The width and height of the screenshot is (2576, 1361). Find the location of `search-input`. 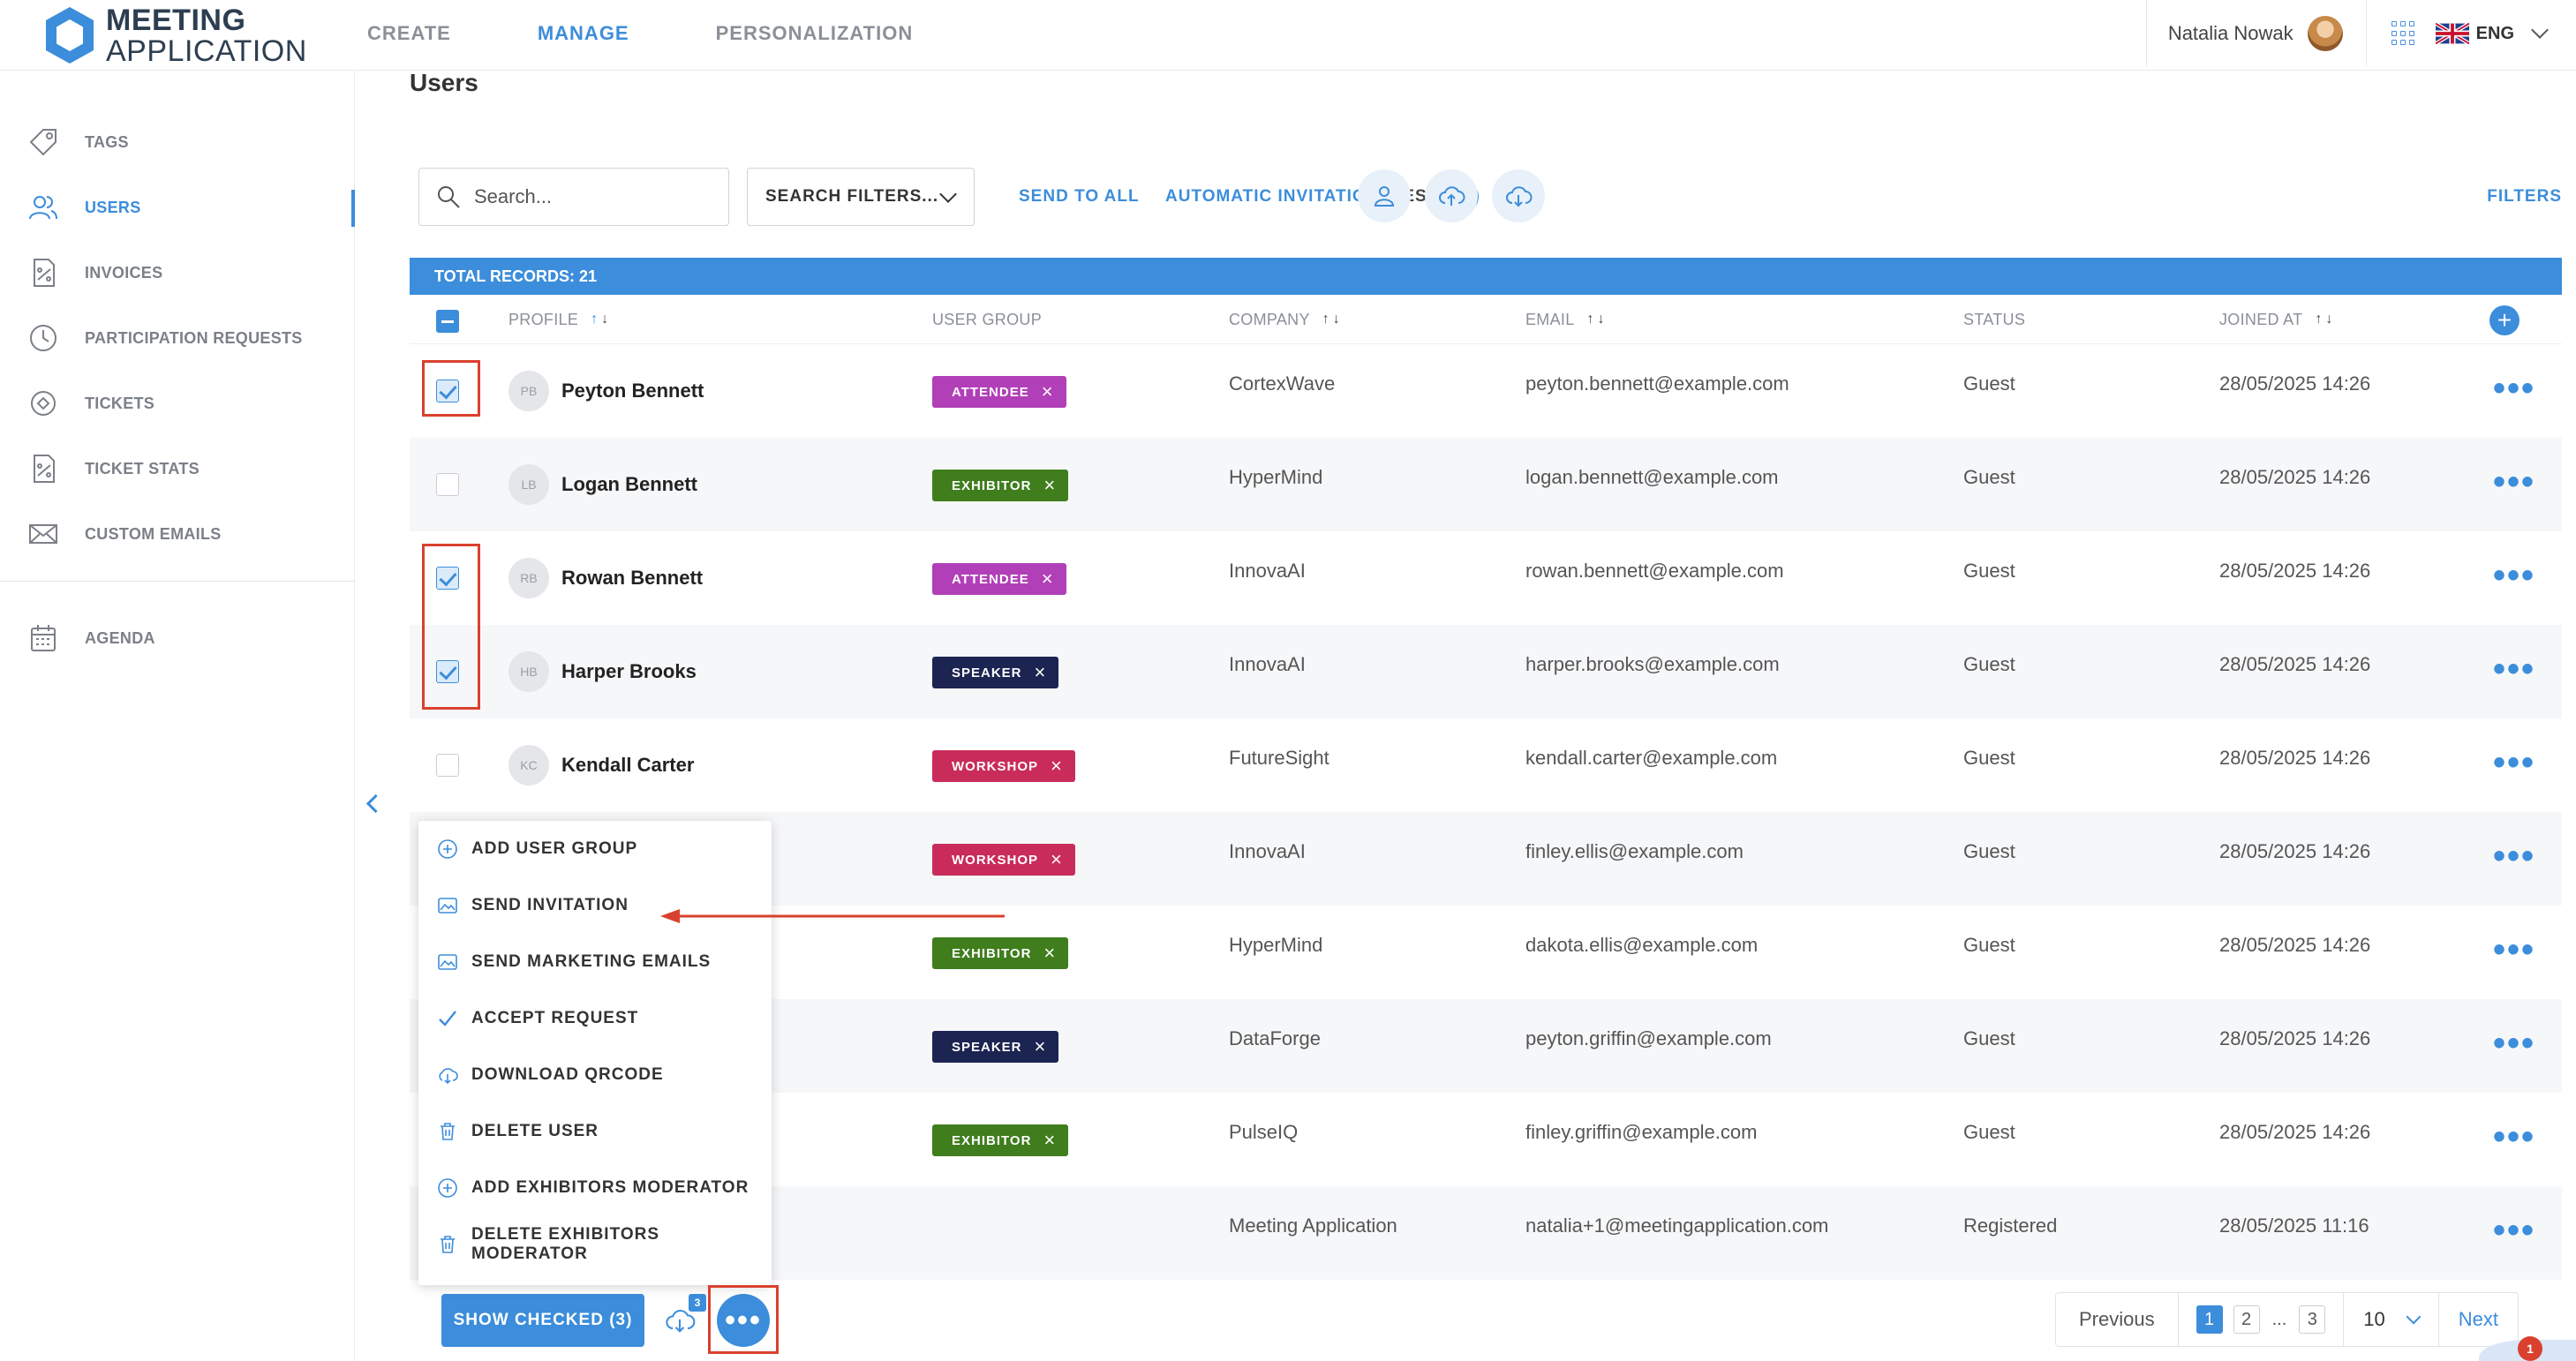

search-input is located at coordinates (593, 196).